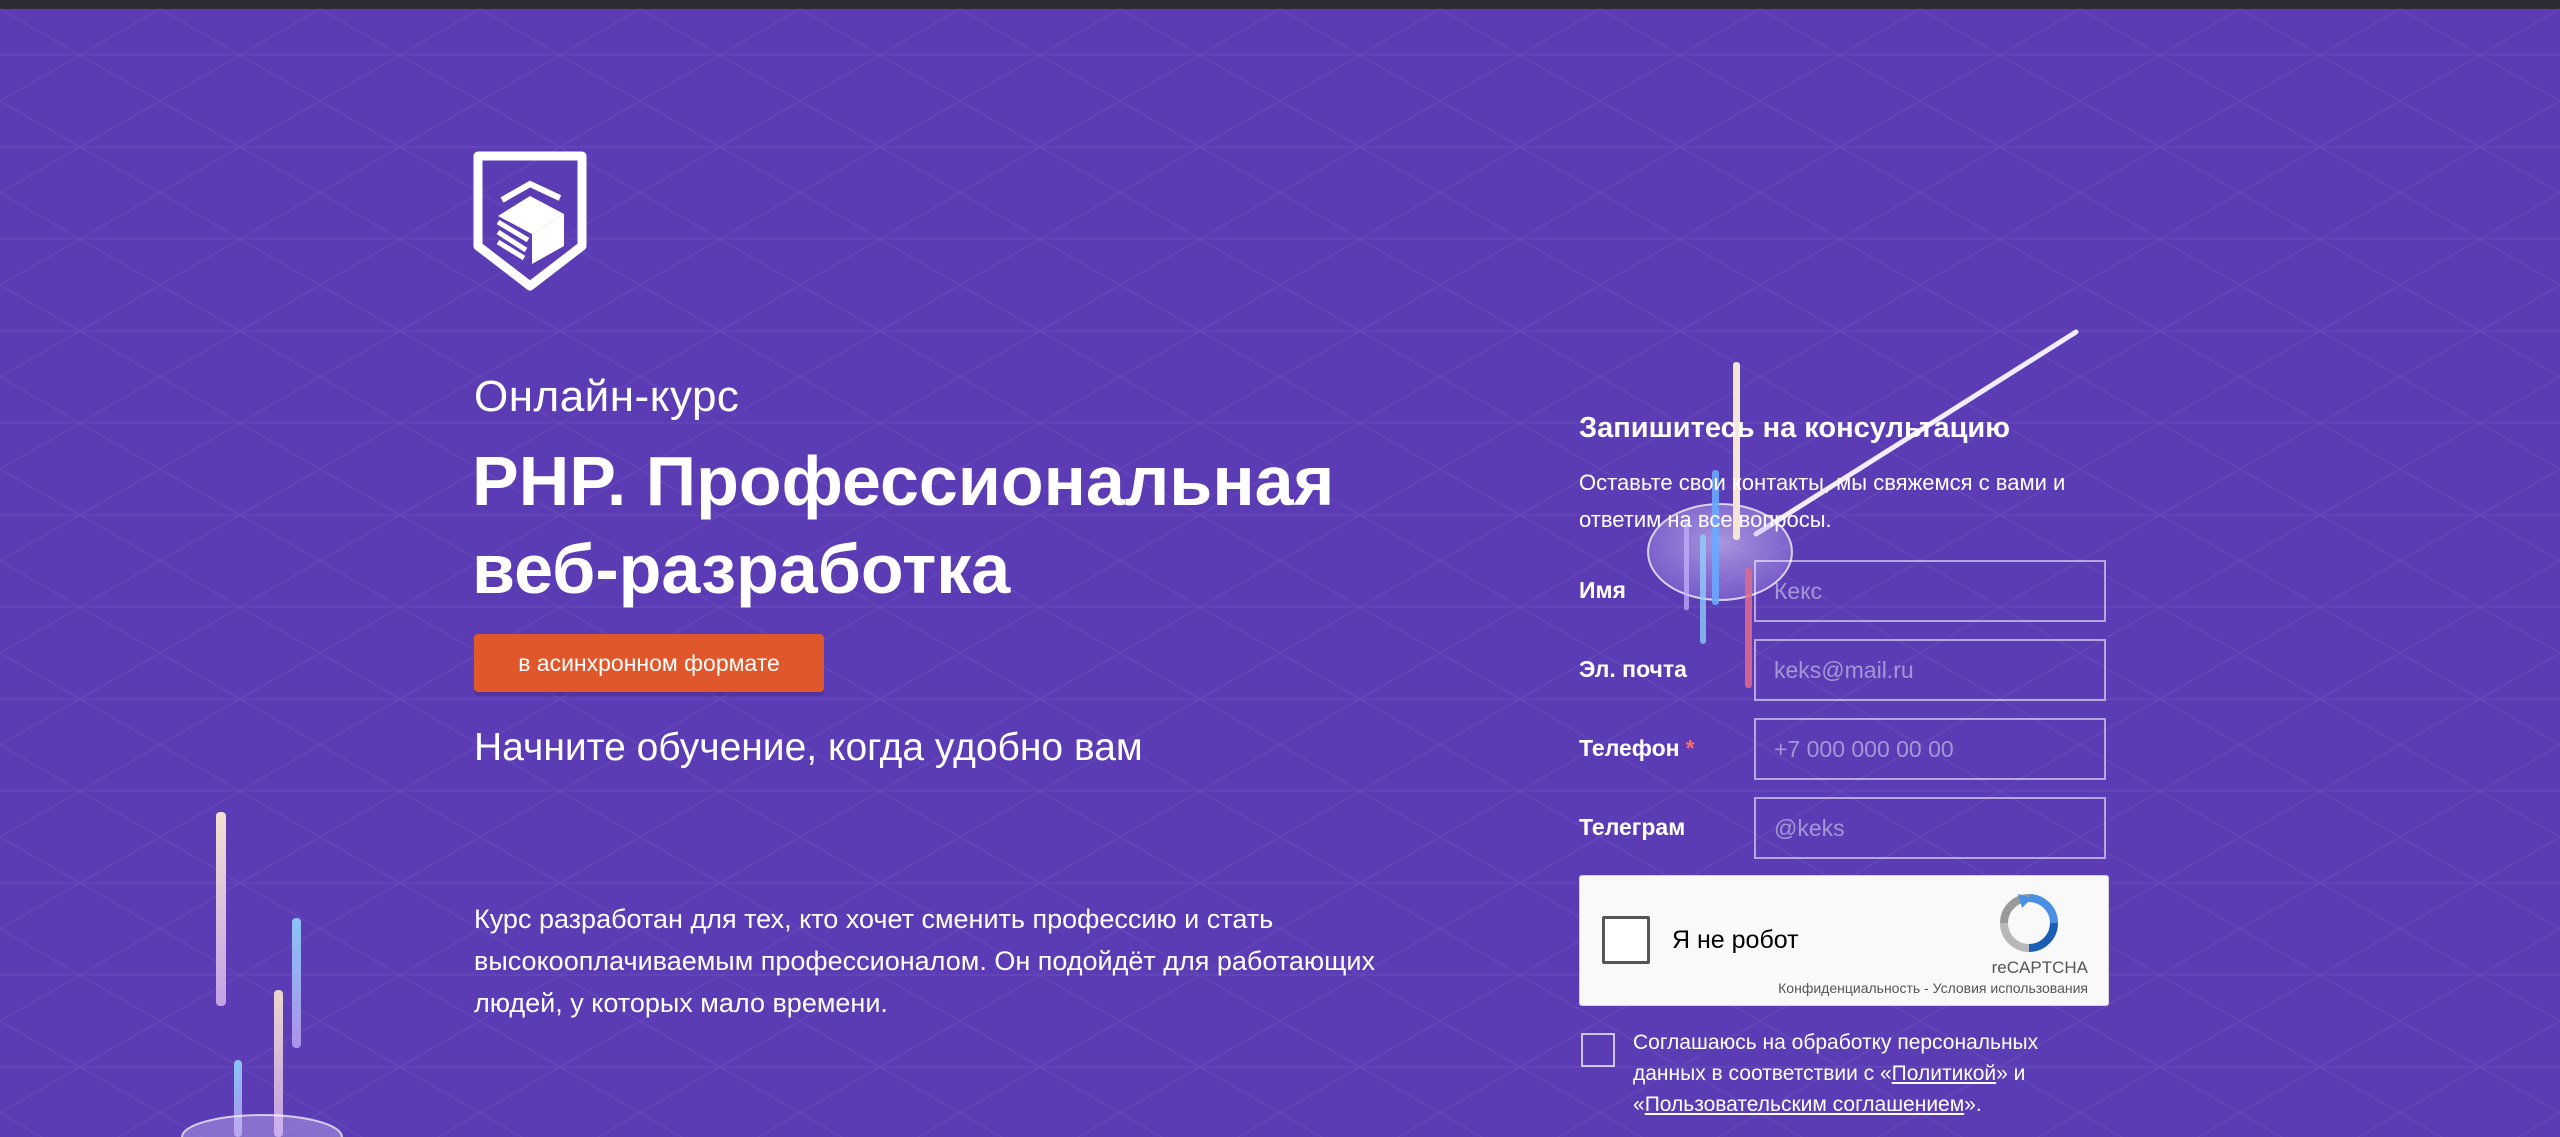 This screenshot has height=1137, width=2560. What do you see at coordinates (1280, 4) in the screenshot?
I see `browser-top-bar` at bounding box center [1280, 4].